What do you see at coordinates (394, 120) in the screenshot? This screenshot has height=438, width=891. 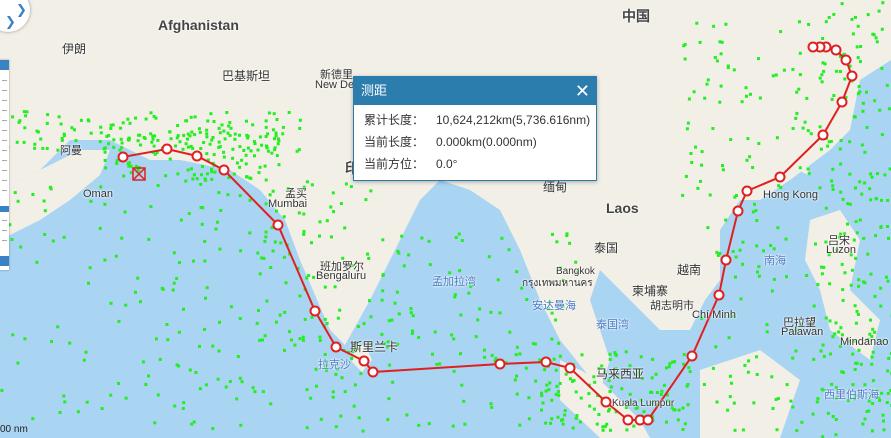 I see `row-key: 累计长度：` at bounding box center [394, 120].